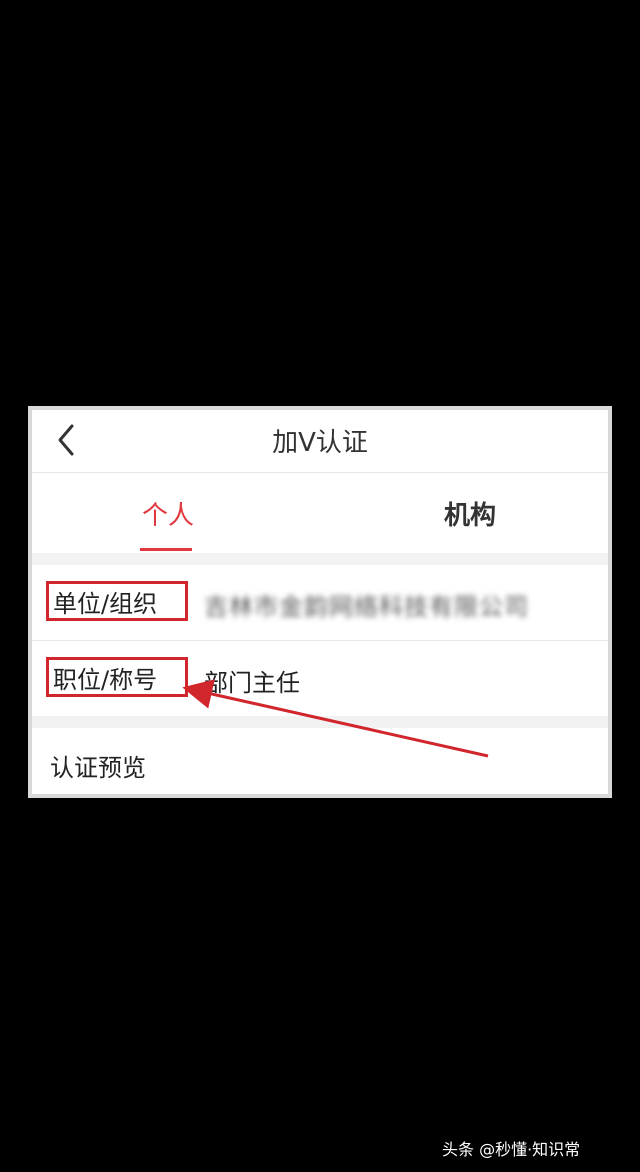 This screenshot has height=1172, width=640. I want to click on active-tab-indicator, so click(166, 549).